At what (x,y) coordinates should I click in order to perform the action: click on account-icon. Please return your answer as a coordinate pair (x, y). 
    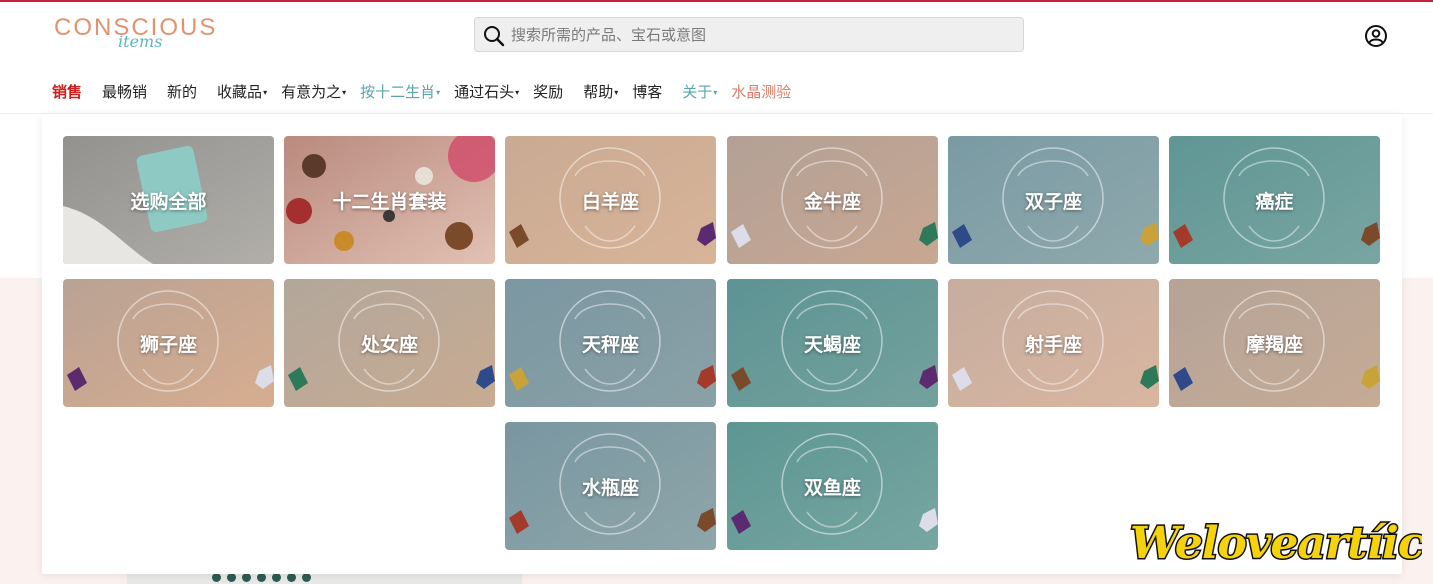
    Looking at the image, I should click on (1376, 36).